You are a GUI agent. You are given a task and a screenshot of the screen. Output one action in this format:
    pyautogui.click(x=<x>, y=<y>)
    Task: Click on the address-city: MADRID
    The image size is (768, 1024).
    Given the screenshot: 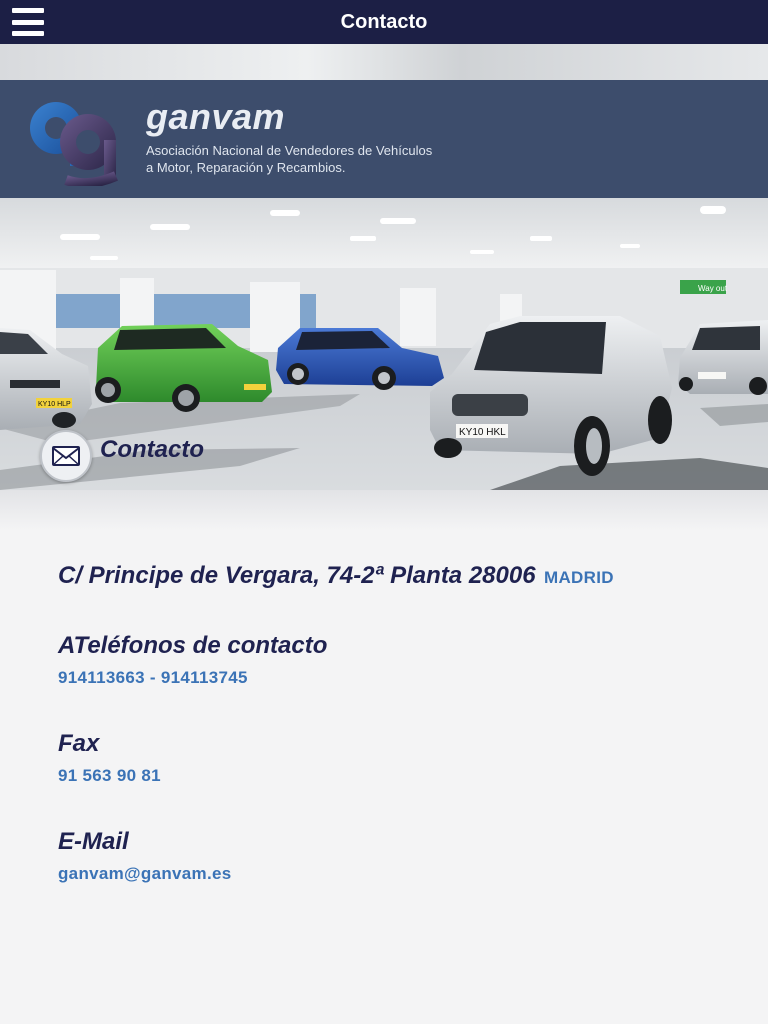 What is the action you would take?
    pyautogui.click(x=579, y=577)
    